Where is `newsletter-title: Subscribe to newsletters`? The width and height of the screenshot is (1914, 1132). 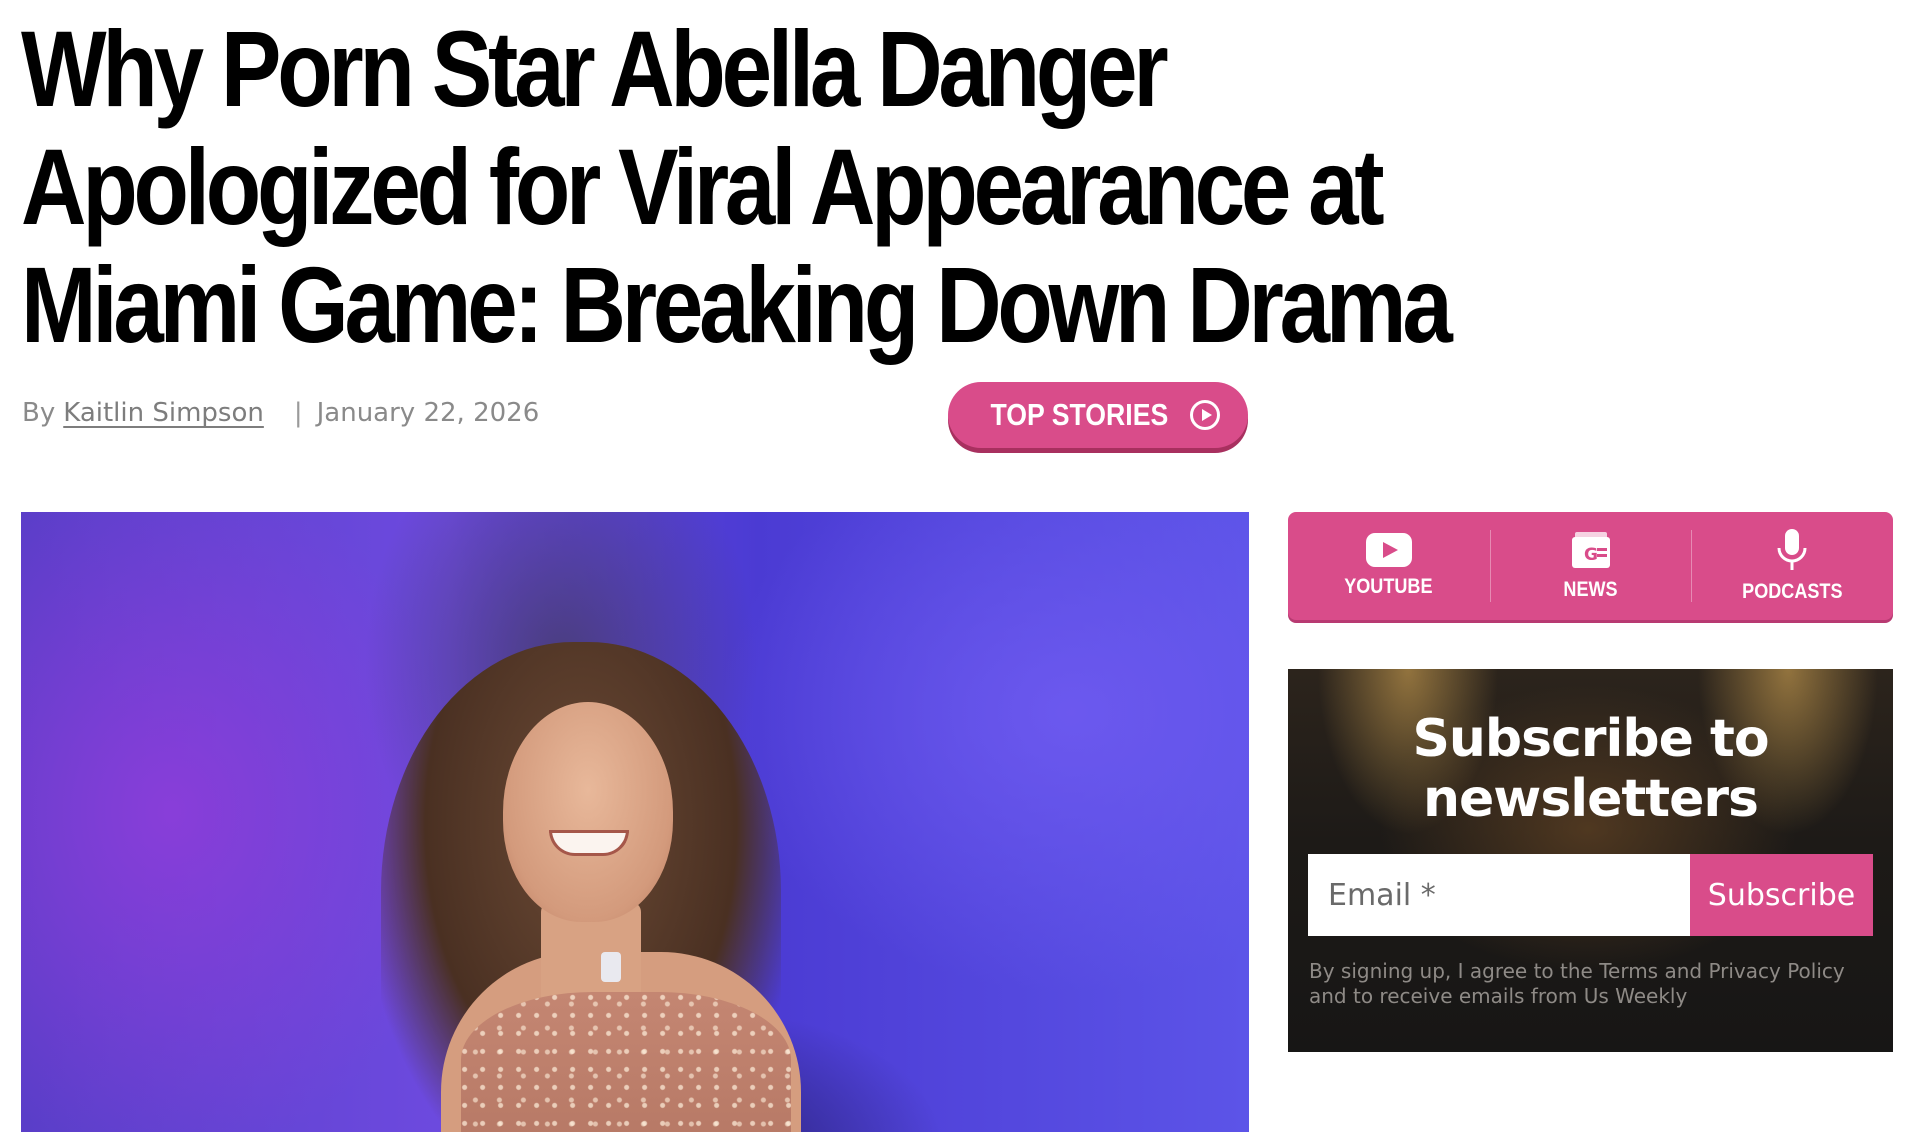
newsletter-title: Subscribe to newsletters is located at coordinates (1590, 769).